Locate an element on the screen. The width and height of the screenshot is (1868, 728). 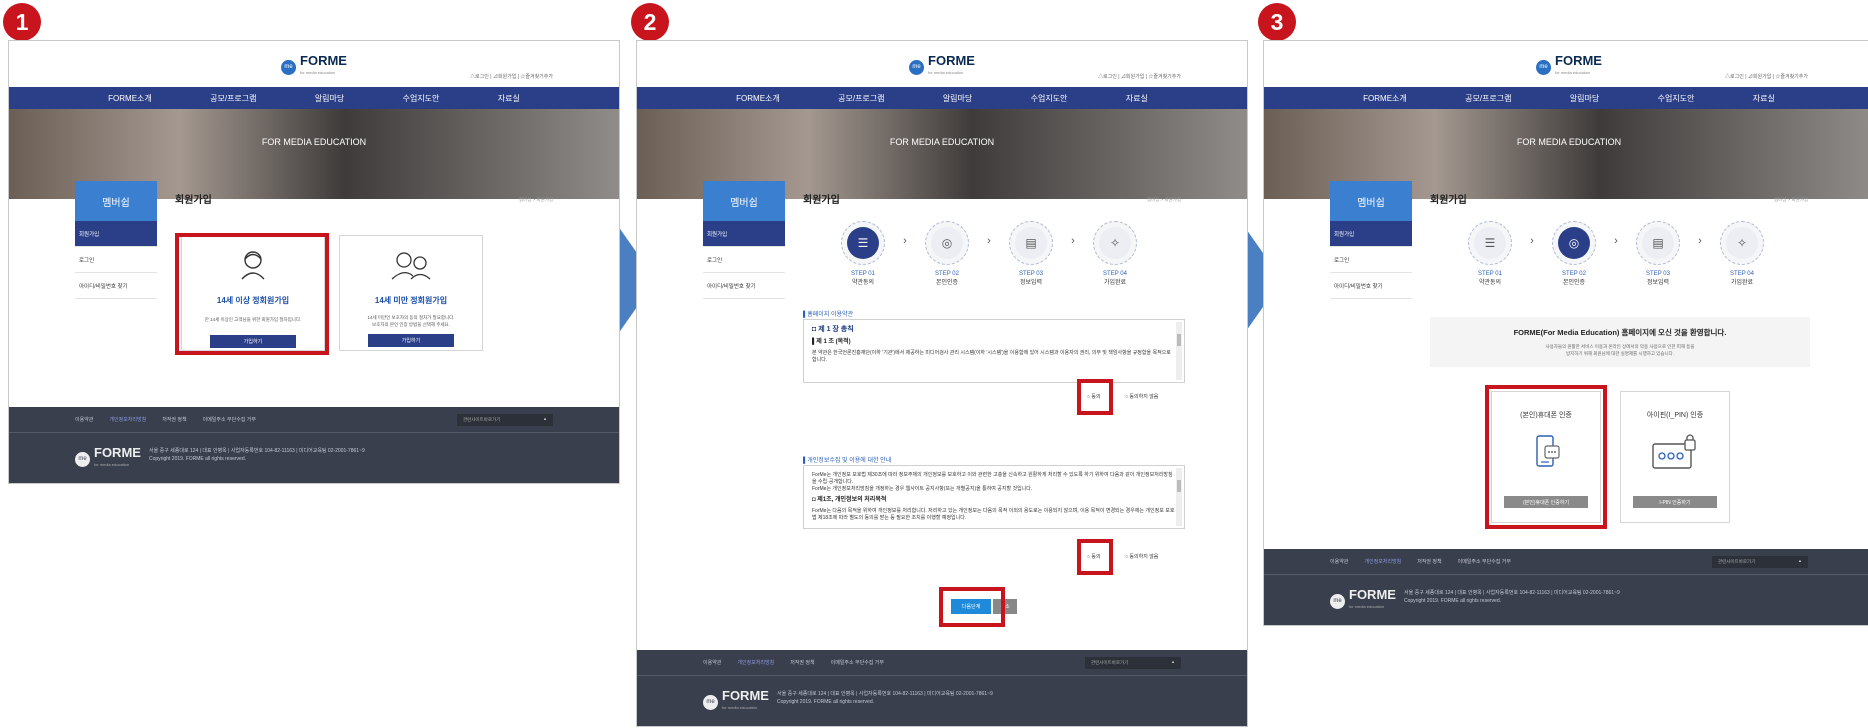
step-info: ▤ STEP 03 정보입력 is located at coordinates (1031, 253).